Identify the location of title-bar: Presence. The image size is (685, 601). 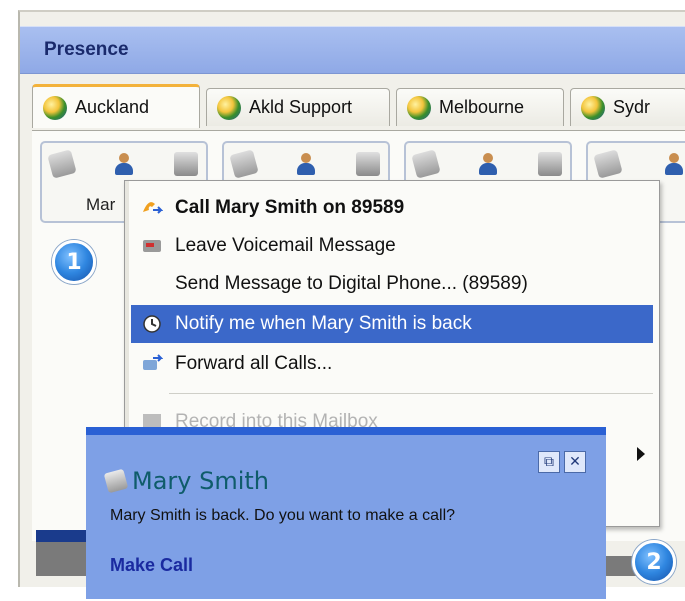
(352, 50).